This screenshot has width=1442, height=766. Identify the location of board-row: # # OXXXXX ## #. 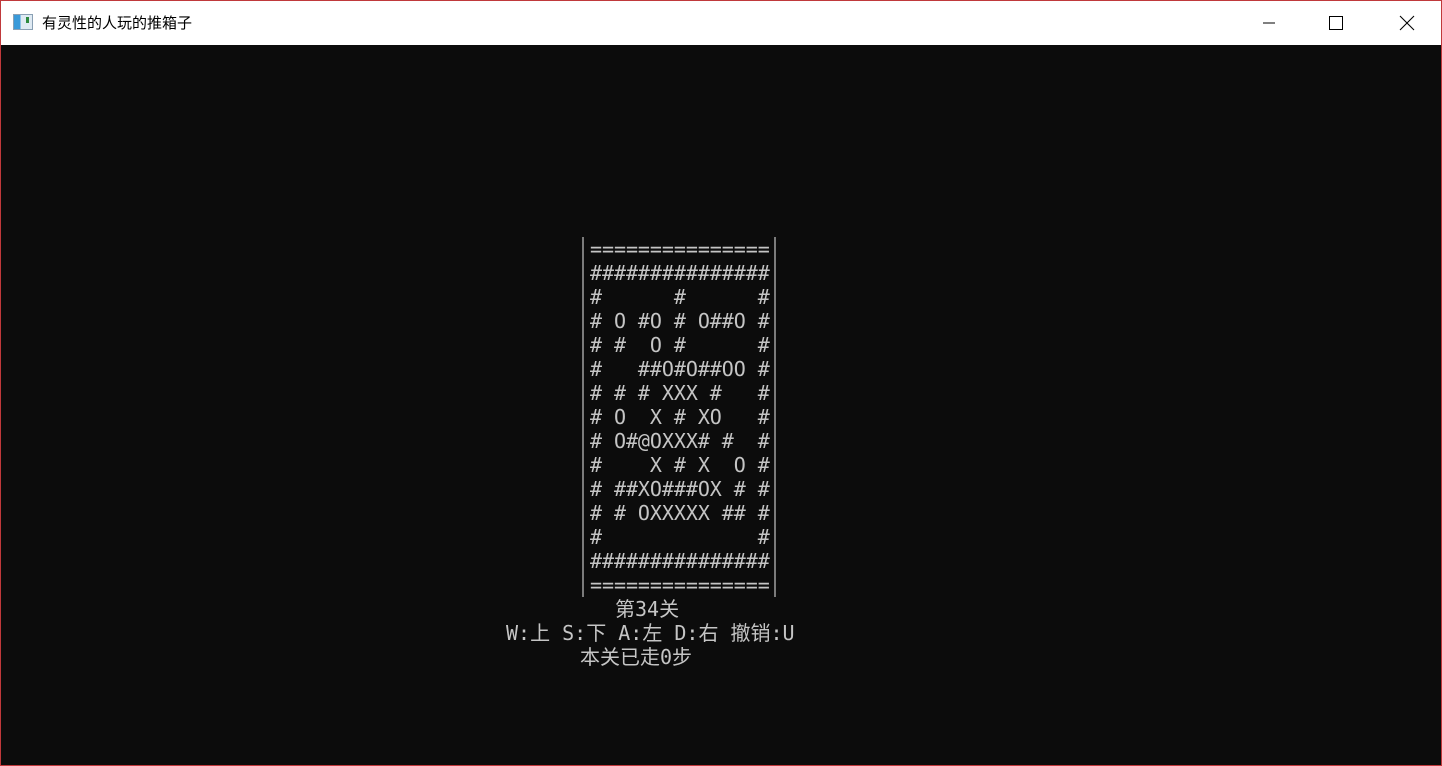
(680, 513).